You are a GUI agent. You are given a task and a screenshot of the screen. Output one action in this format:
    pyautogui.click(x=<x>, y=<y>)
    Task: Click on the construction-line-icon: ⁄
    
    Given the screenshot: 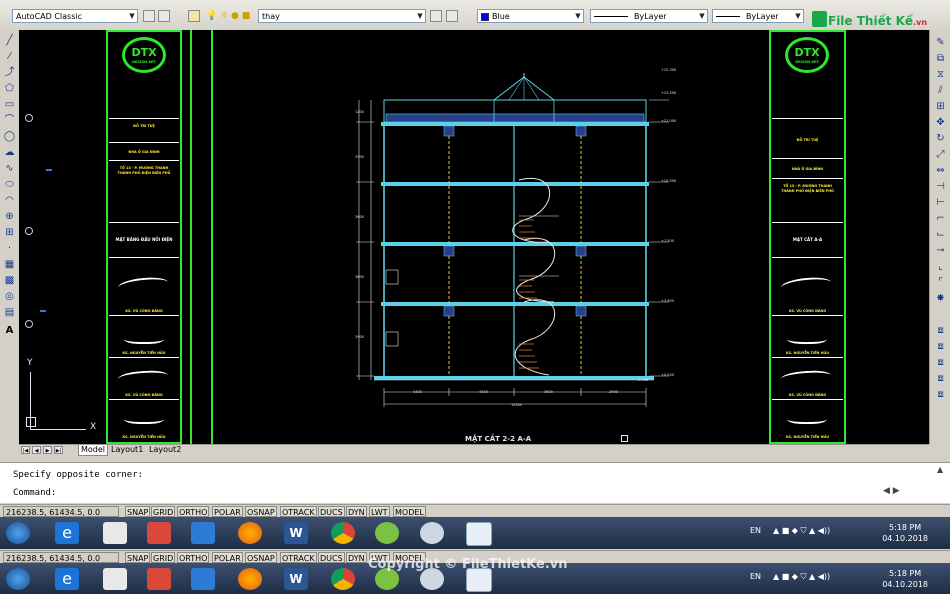 What is the action you would take?
    pyautogui.click(x=9, y=56)
    